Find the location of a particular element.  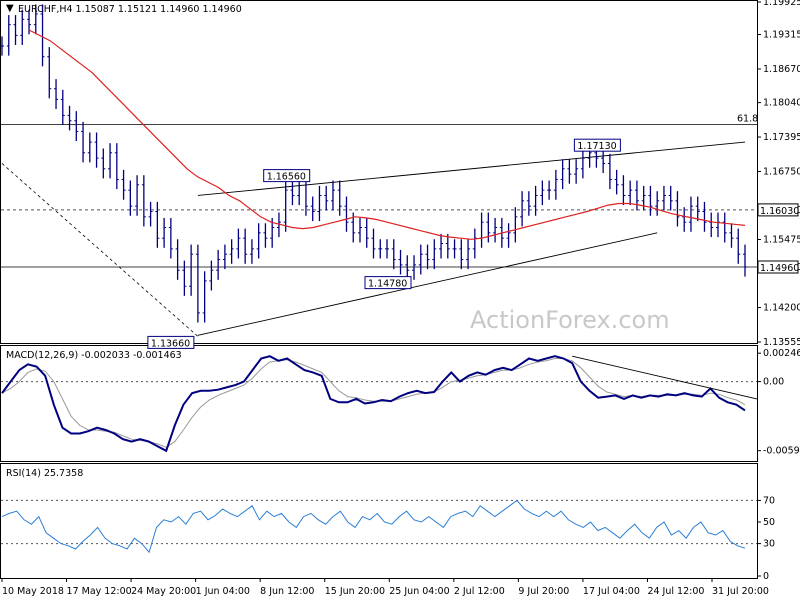

x-tick-label: 17 Jul 04:00 is located at coordinates (611, 591).